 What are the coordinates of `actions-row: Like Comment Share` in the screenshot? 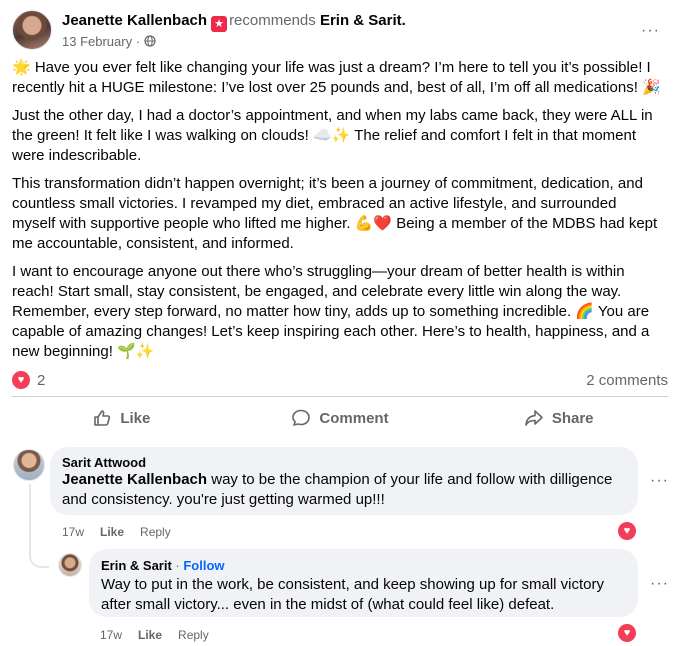 It's located at (340, 418).